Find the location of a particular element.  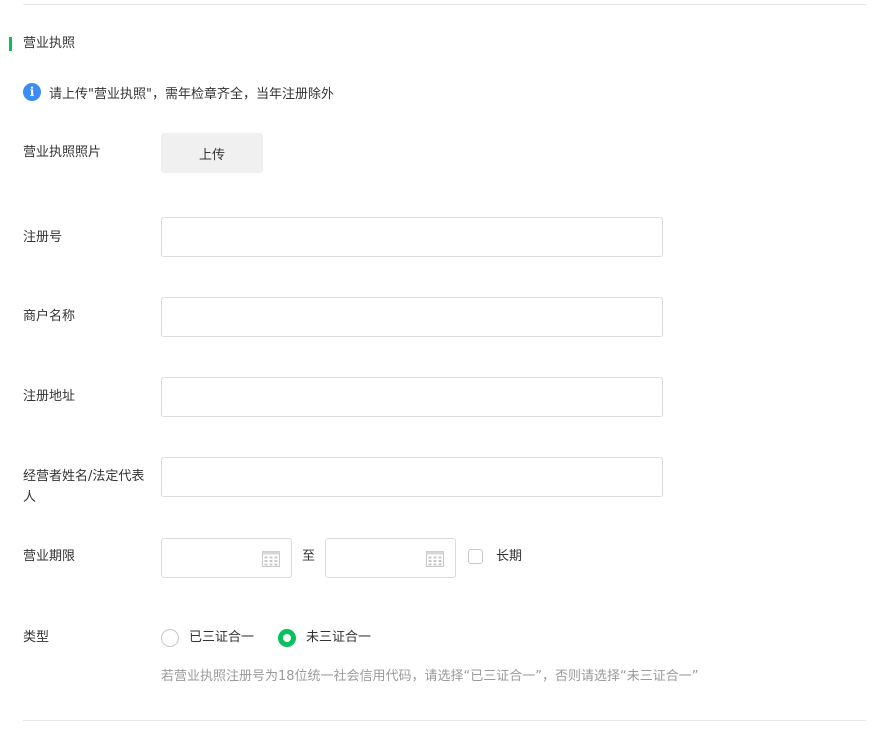

reg-number-input is located at coordinates (412, 237).